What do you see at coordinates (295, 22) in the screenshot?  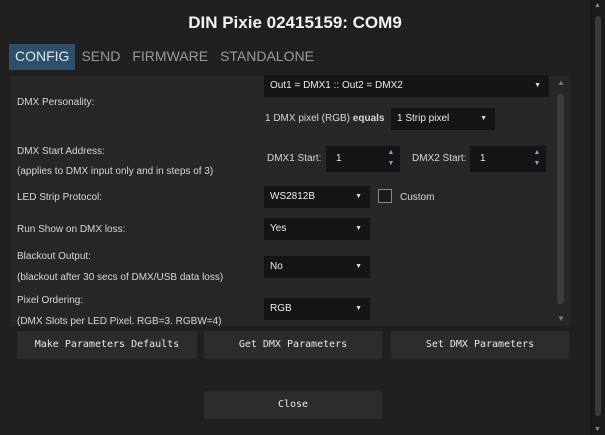 I see `window-title: DIN Pixie 02415159: COM9` at bounding box center [295, 22].